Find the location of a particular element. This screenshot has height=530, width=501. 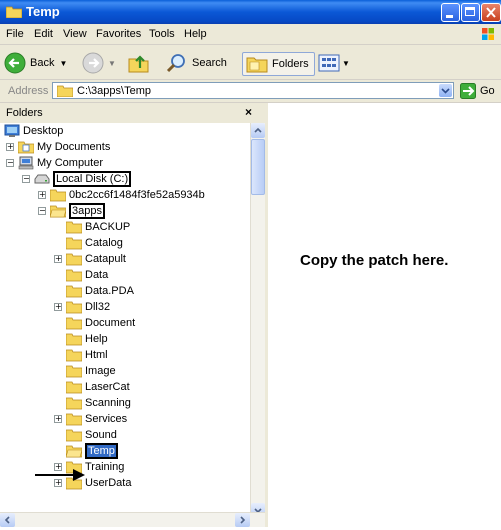

menu-tools: Tools is located at coordinates (162, 34).